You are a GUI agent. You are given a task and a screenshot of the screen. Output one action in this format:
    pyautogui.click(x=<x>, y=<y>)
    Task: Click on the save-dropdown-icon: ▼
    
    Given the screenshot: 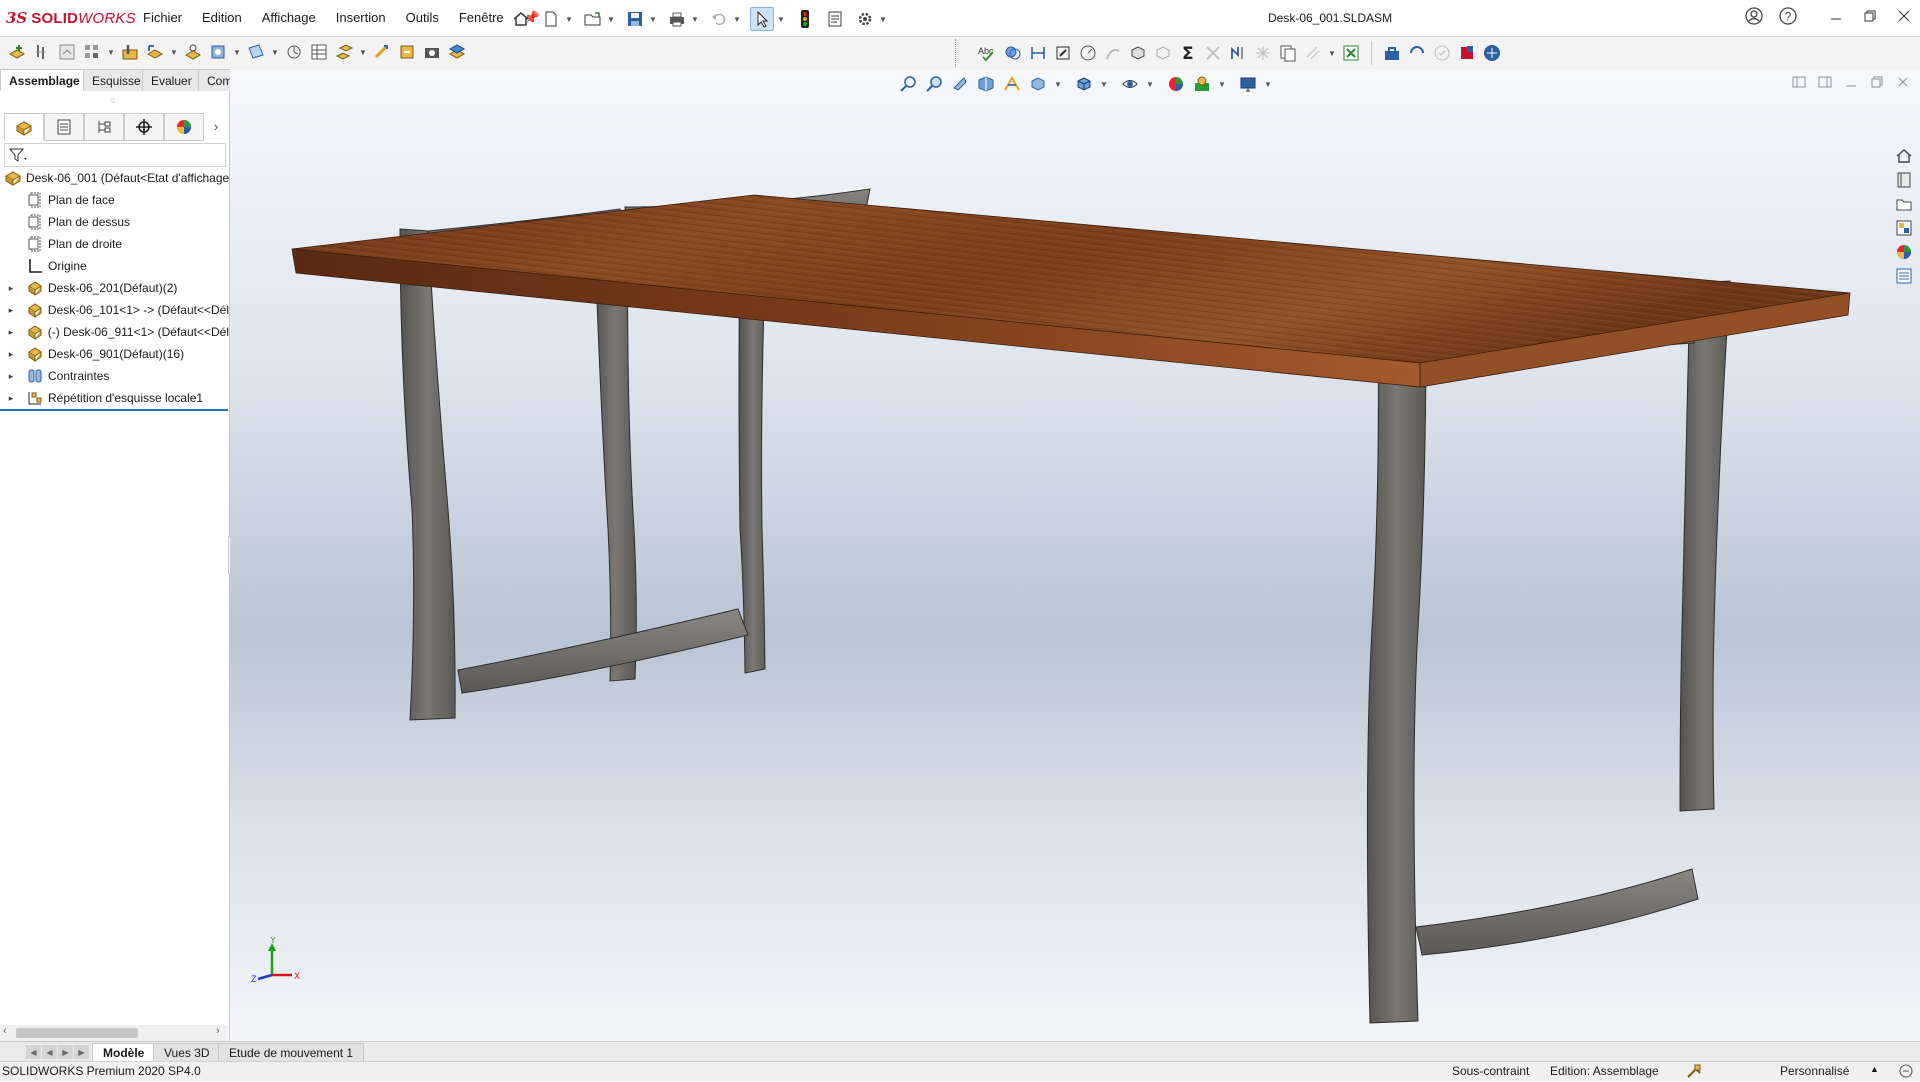 What is the action you would take?
    pyautogui.click(x=653, y=19)
    